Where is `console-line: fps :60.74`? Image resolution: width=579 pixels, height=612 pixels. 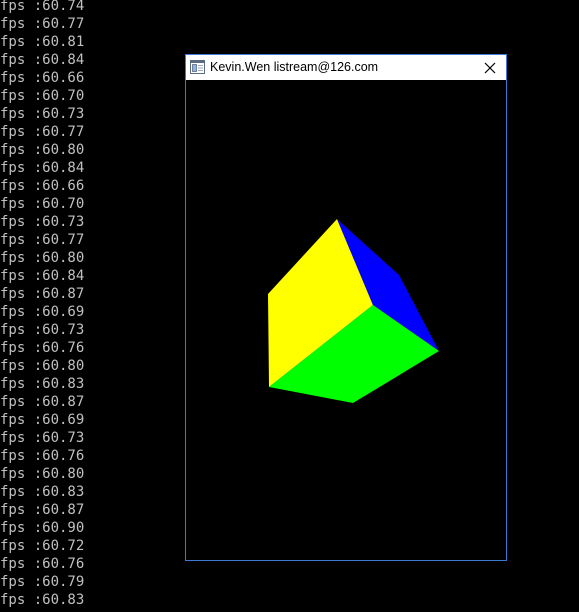
console-line: fps :60.74 is located at coordinates (42, 7).